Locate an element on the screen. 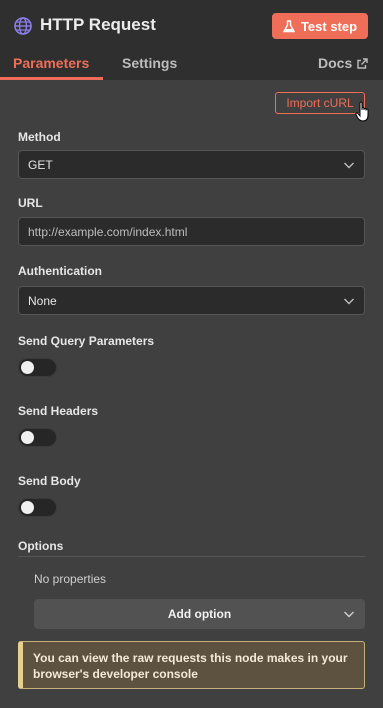 The height and width of the screenshot is (708, 383). tab-docs: Docs is located at coordinates (343, 63).